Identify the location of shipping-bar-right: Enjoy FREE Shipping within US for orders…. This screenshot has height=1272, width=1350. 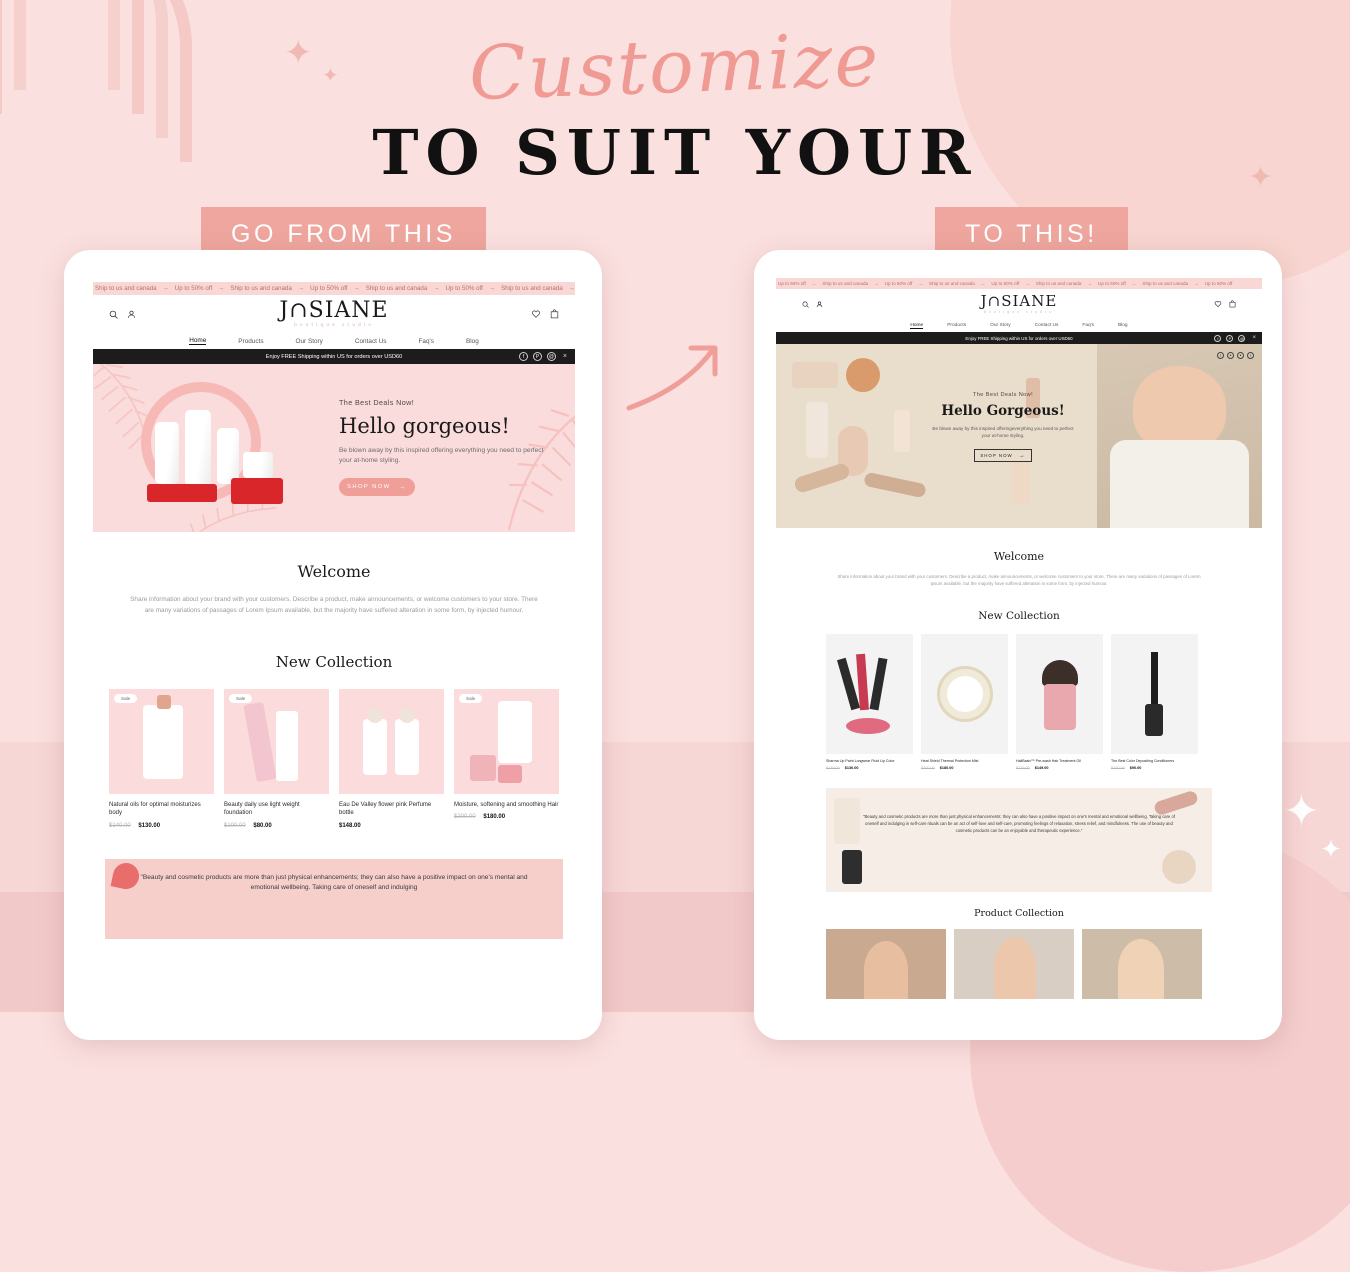
(1019, 338).